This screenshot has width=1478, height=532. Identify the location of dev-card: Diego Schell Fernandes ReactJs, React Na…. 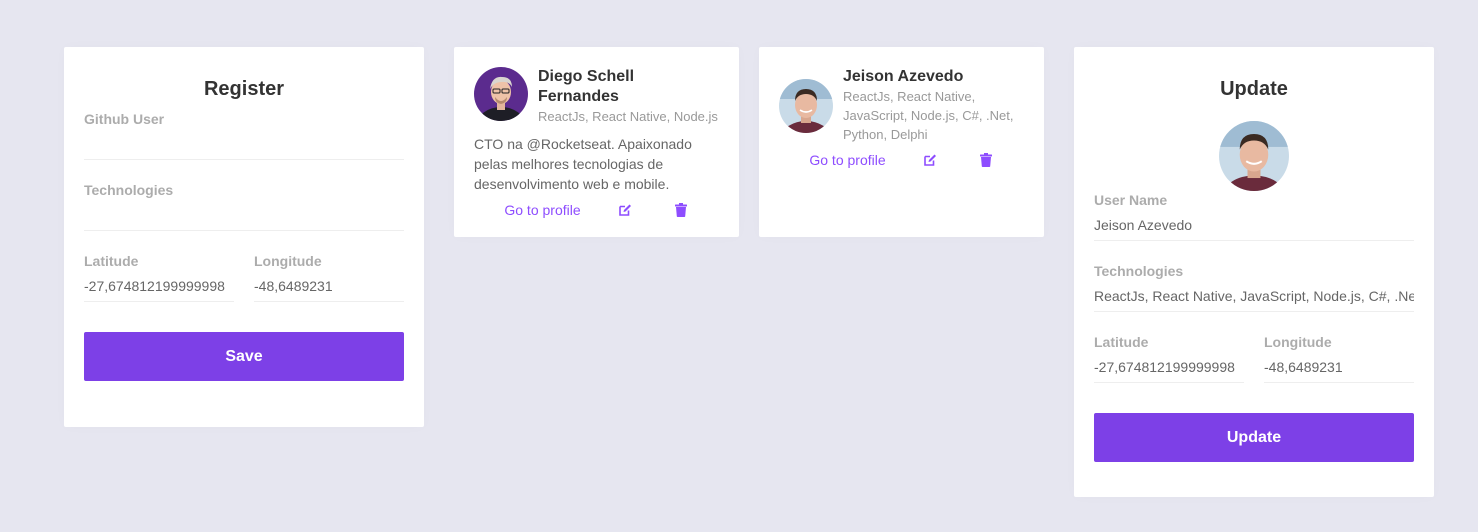
(596, 142).